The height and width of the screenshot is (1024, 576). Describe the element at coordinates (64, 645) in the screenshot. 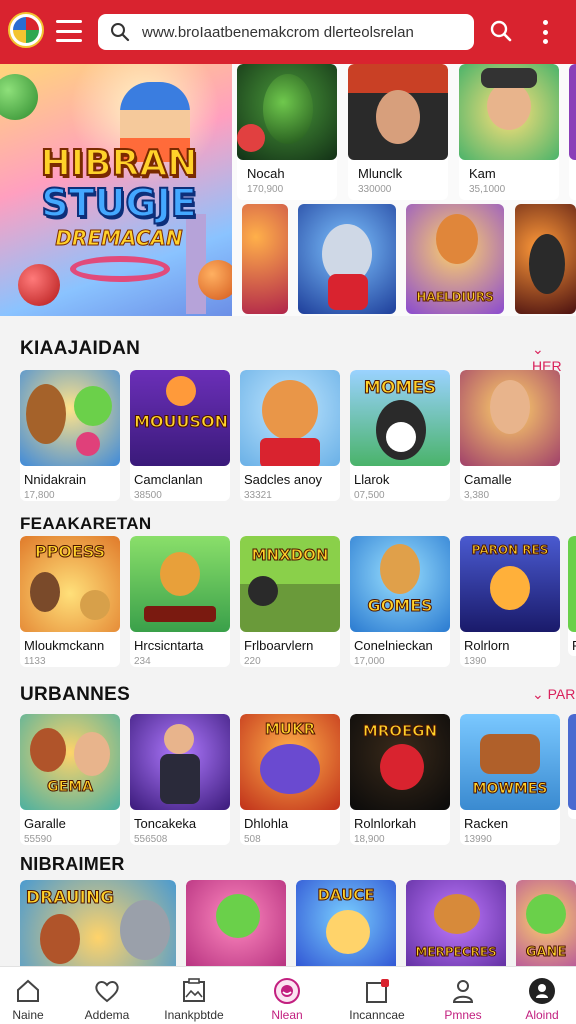

I see `game-title: Mloukmckann` at that location.